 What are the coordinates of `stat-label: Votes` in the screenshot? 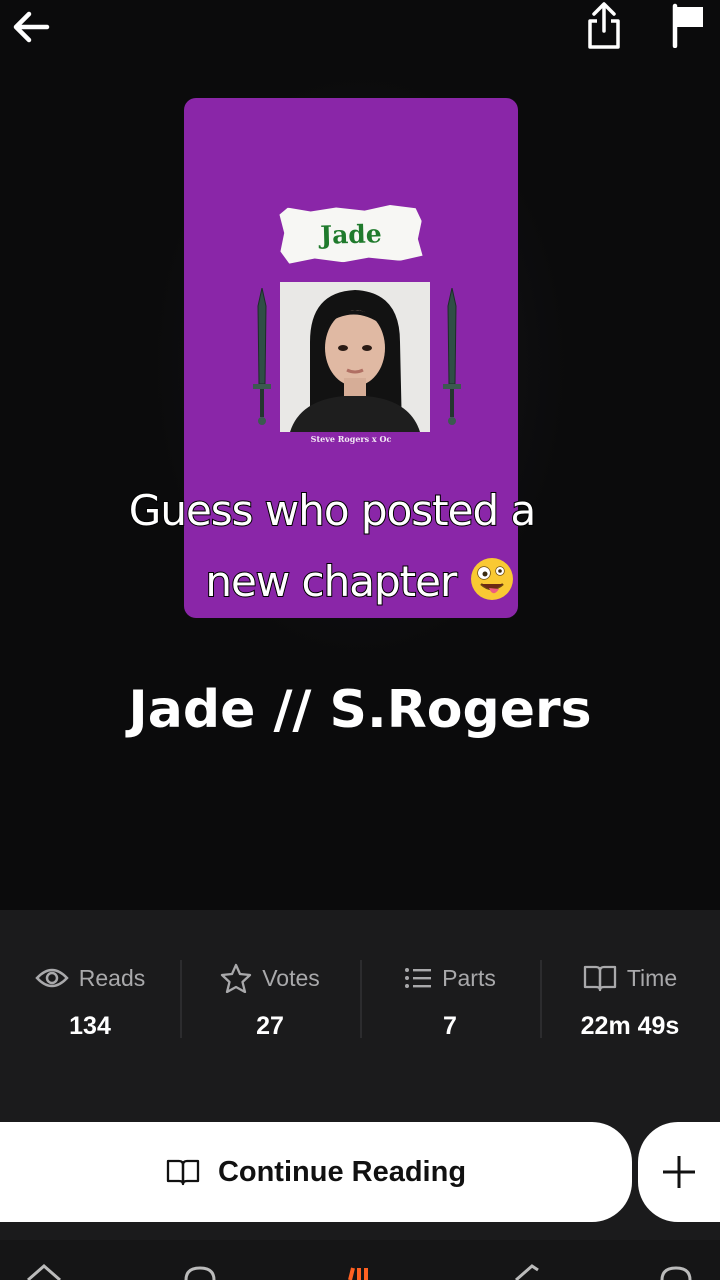 It's located at (291, 977).